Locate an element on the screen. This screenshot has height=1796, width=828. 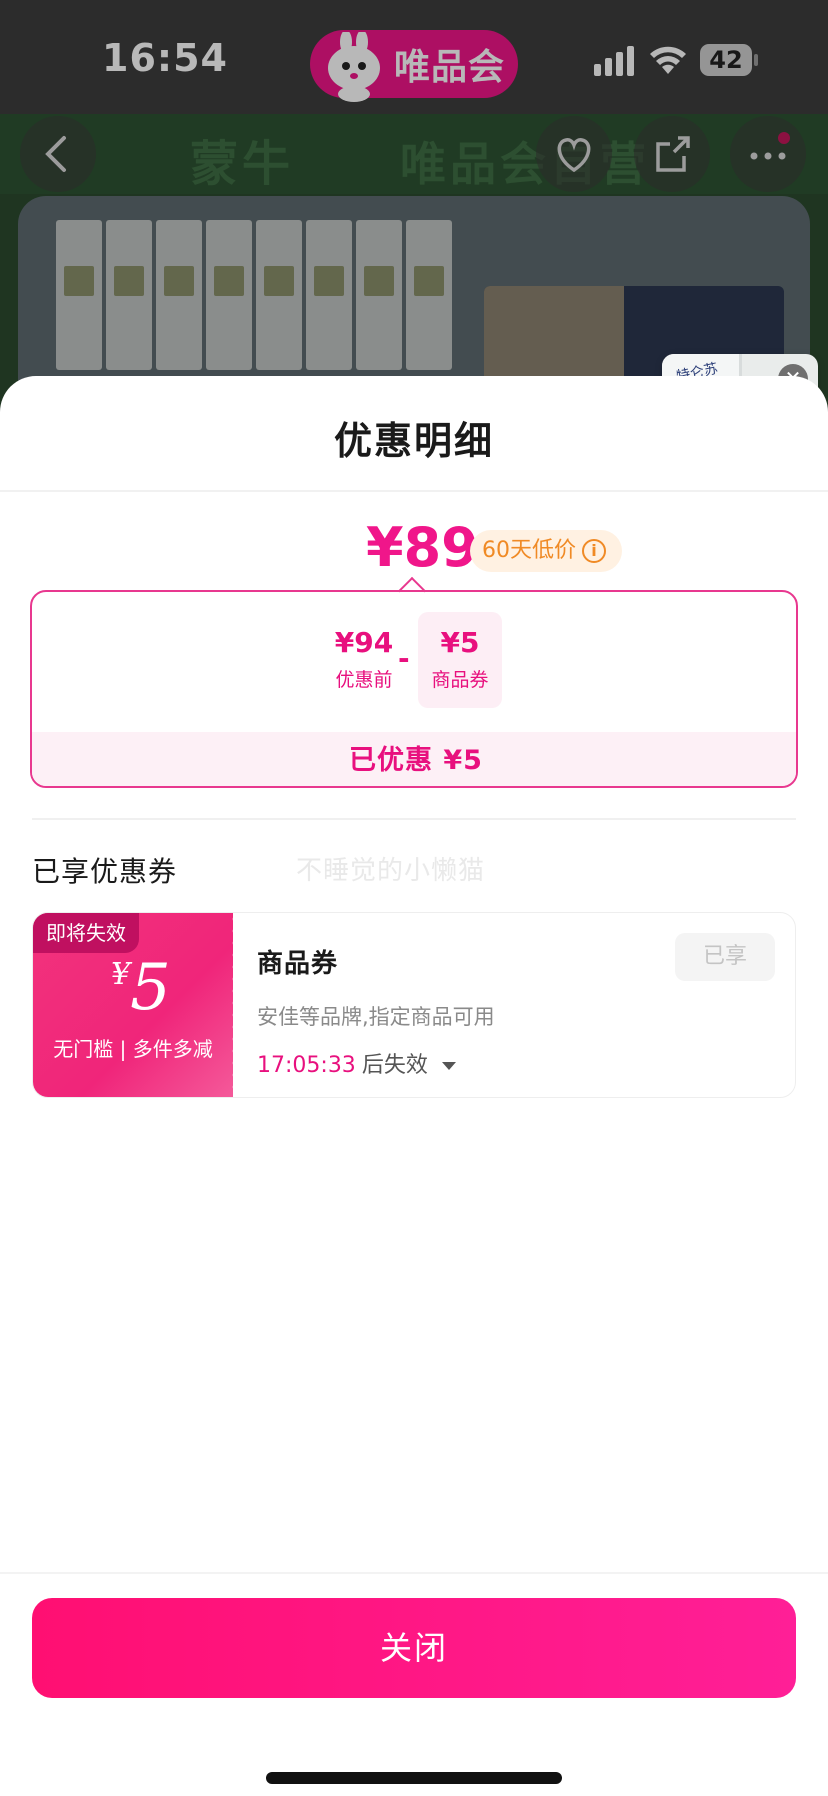
coupon-deduction-label: 商品券 is located at coordinates (460, 680).